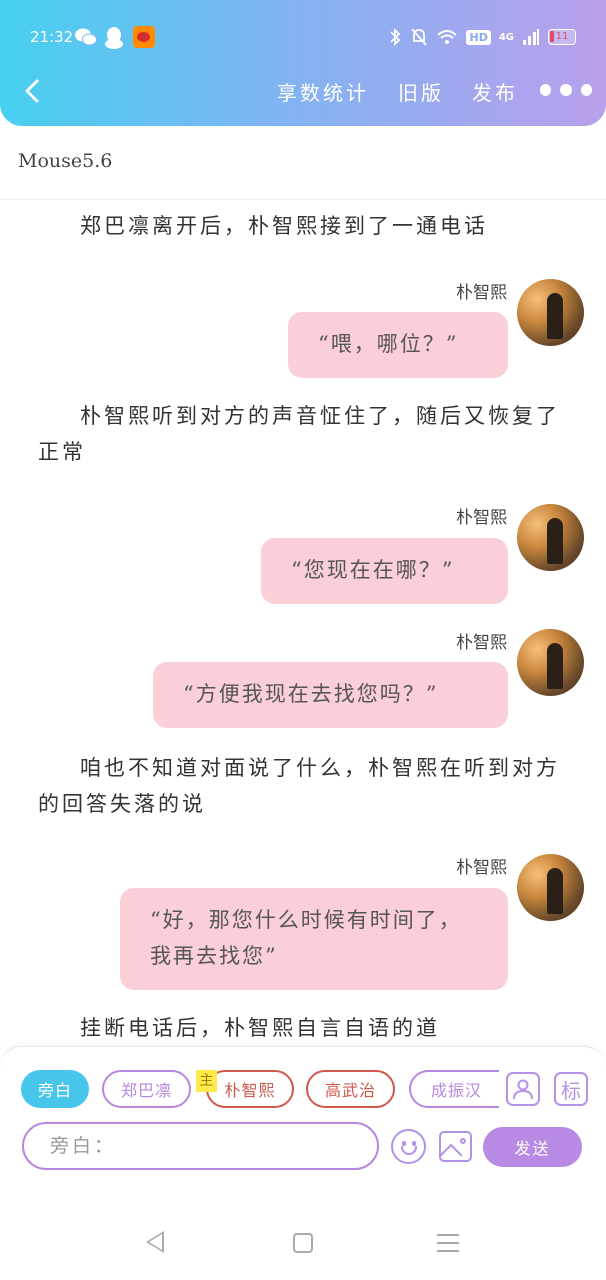 Image resolution: width=606 pixels, height=1280 pixels. What do you see at coordinates (114, 38) in the screenshot?
I see `qq-icon` at bounding box center [114, 38].